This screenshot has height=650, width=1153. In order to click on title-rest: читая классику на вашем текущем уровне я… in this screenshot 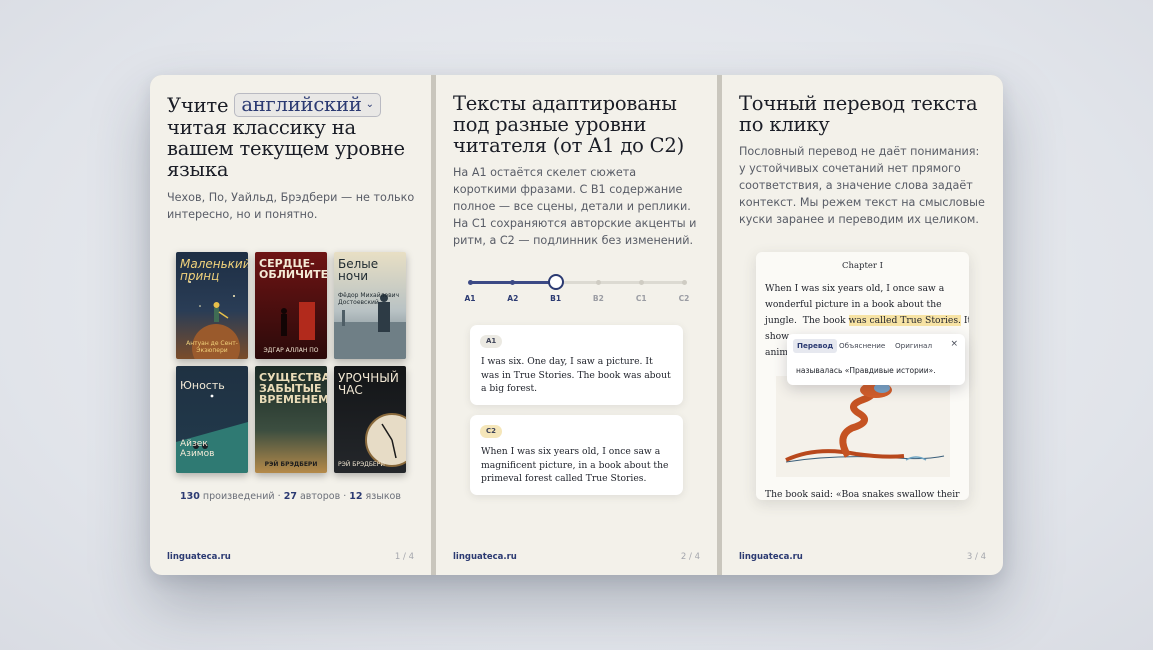, I will do `click(286, 148)`.